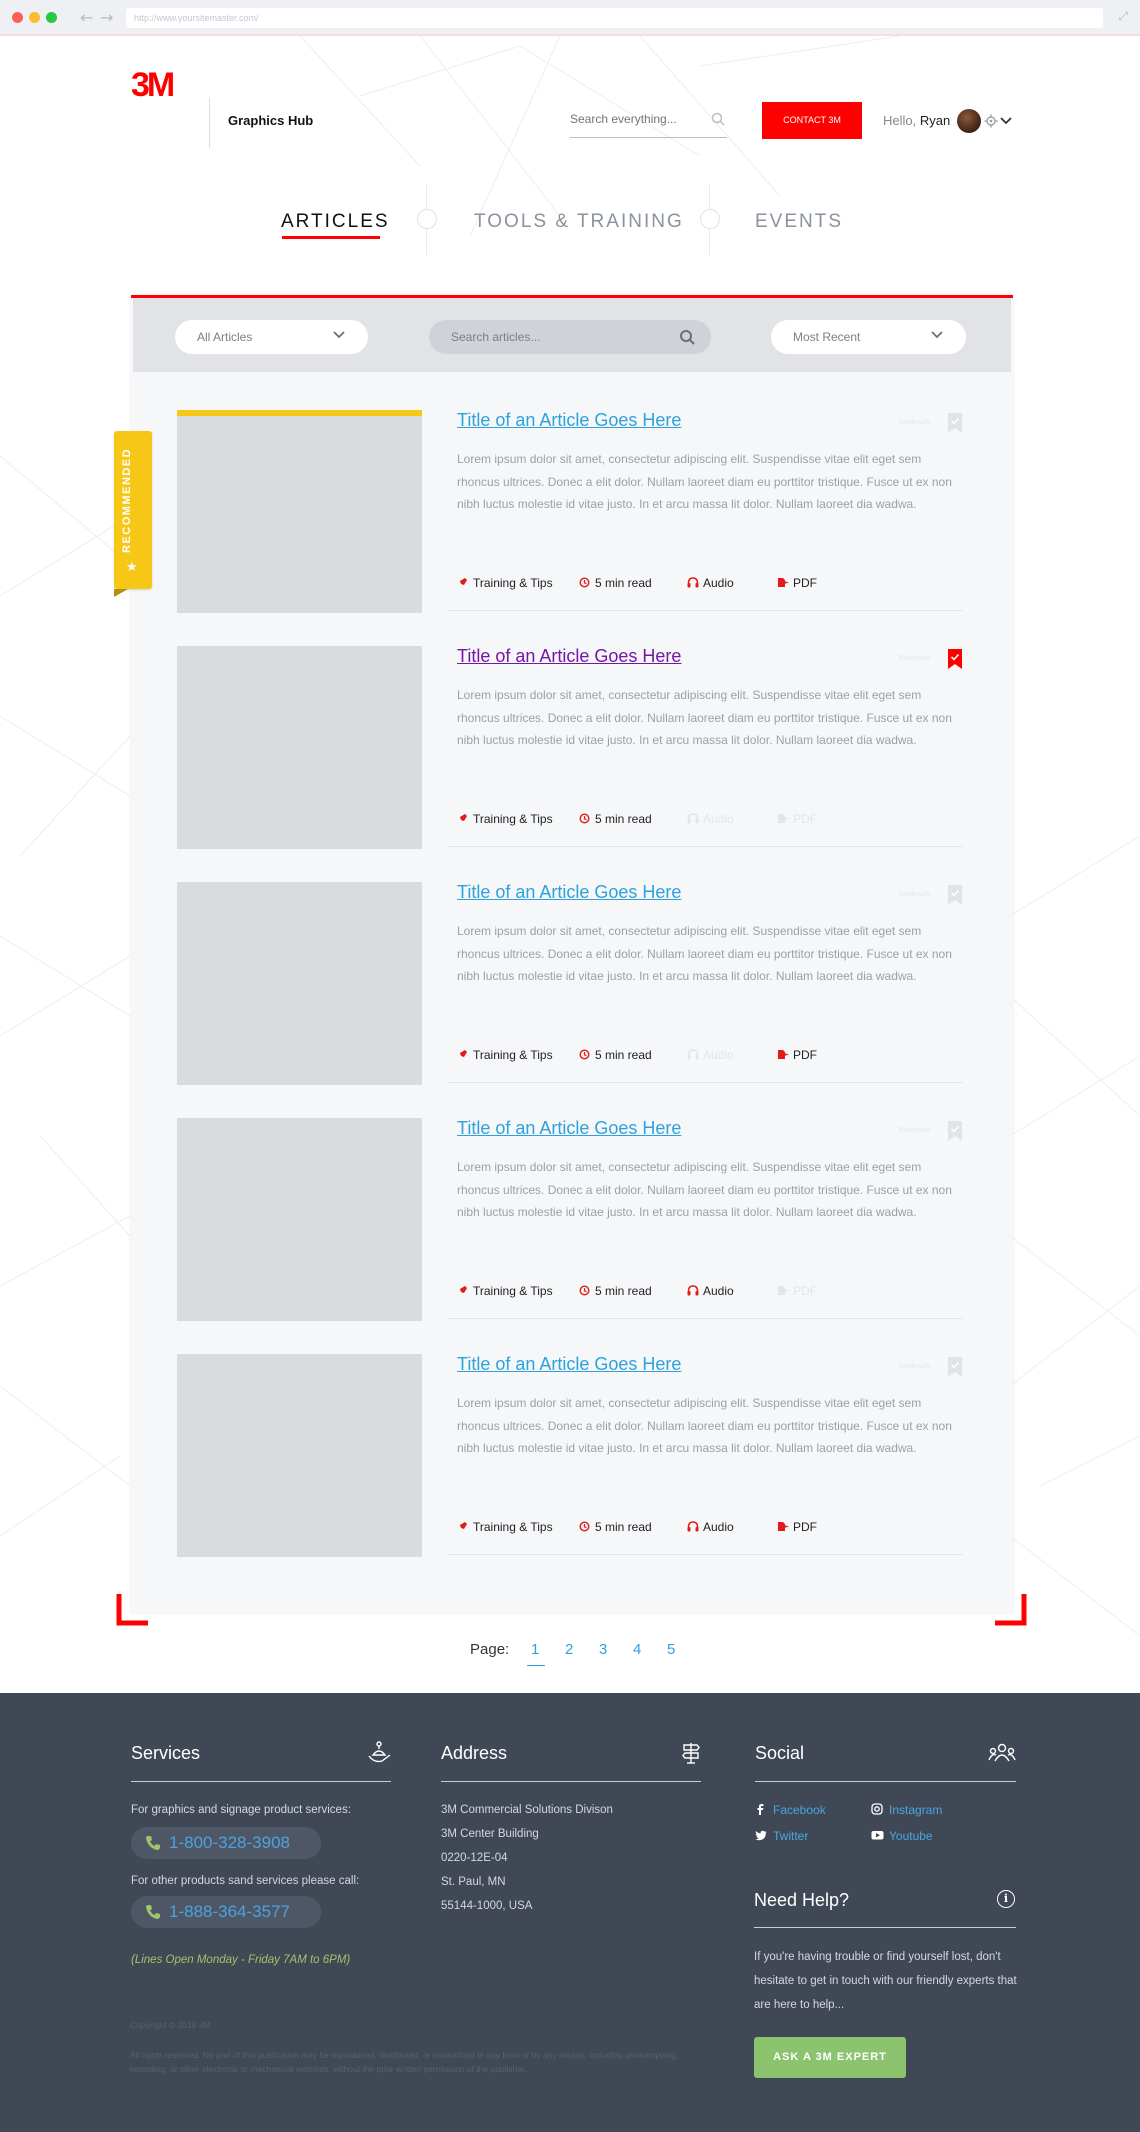 The width and height of the screenshot is (1140, 2132). Describe the element at coordinates (900, 120) in the screenshot. I see `greeting-text: Hello,` at that location.